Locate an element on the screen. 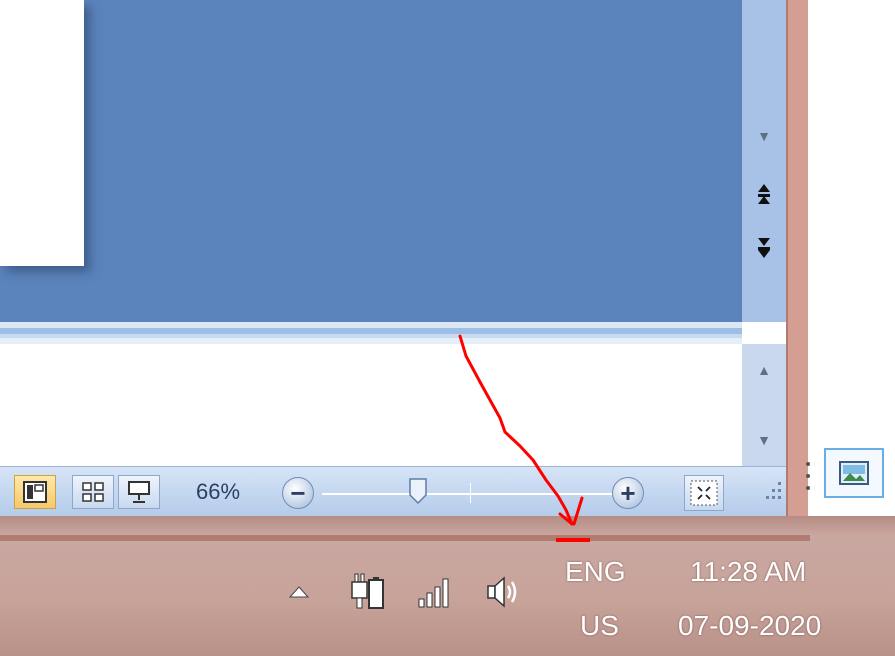 The image size is (895, 656). power-icon is located at coordinates (367, 592).